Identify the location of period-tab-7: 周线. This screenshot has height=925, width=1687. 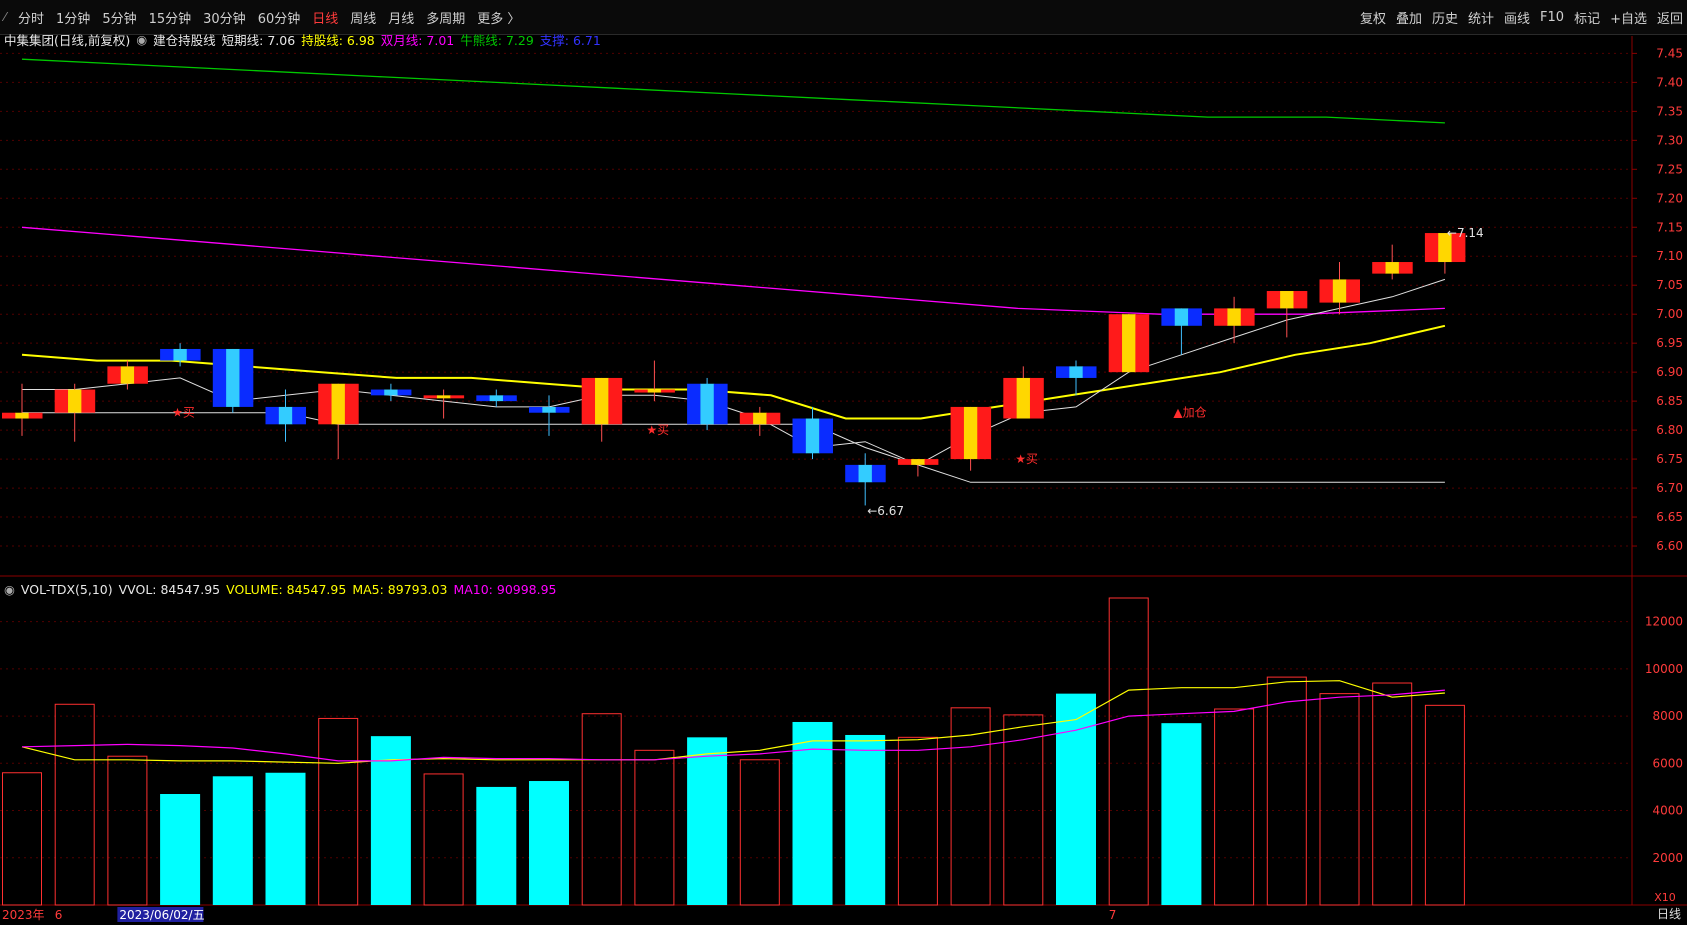
(363, 17).